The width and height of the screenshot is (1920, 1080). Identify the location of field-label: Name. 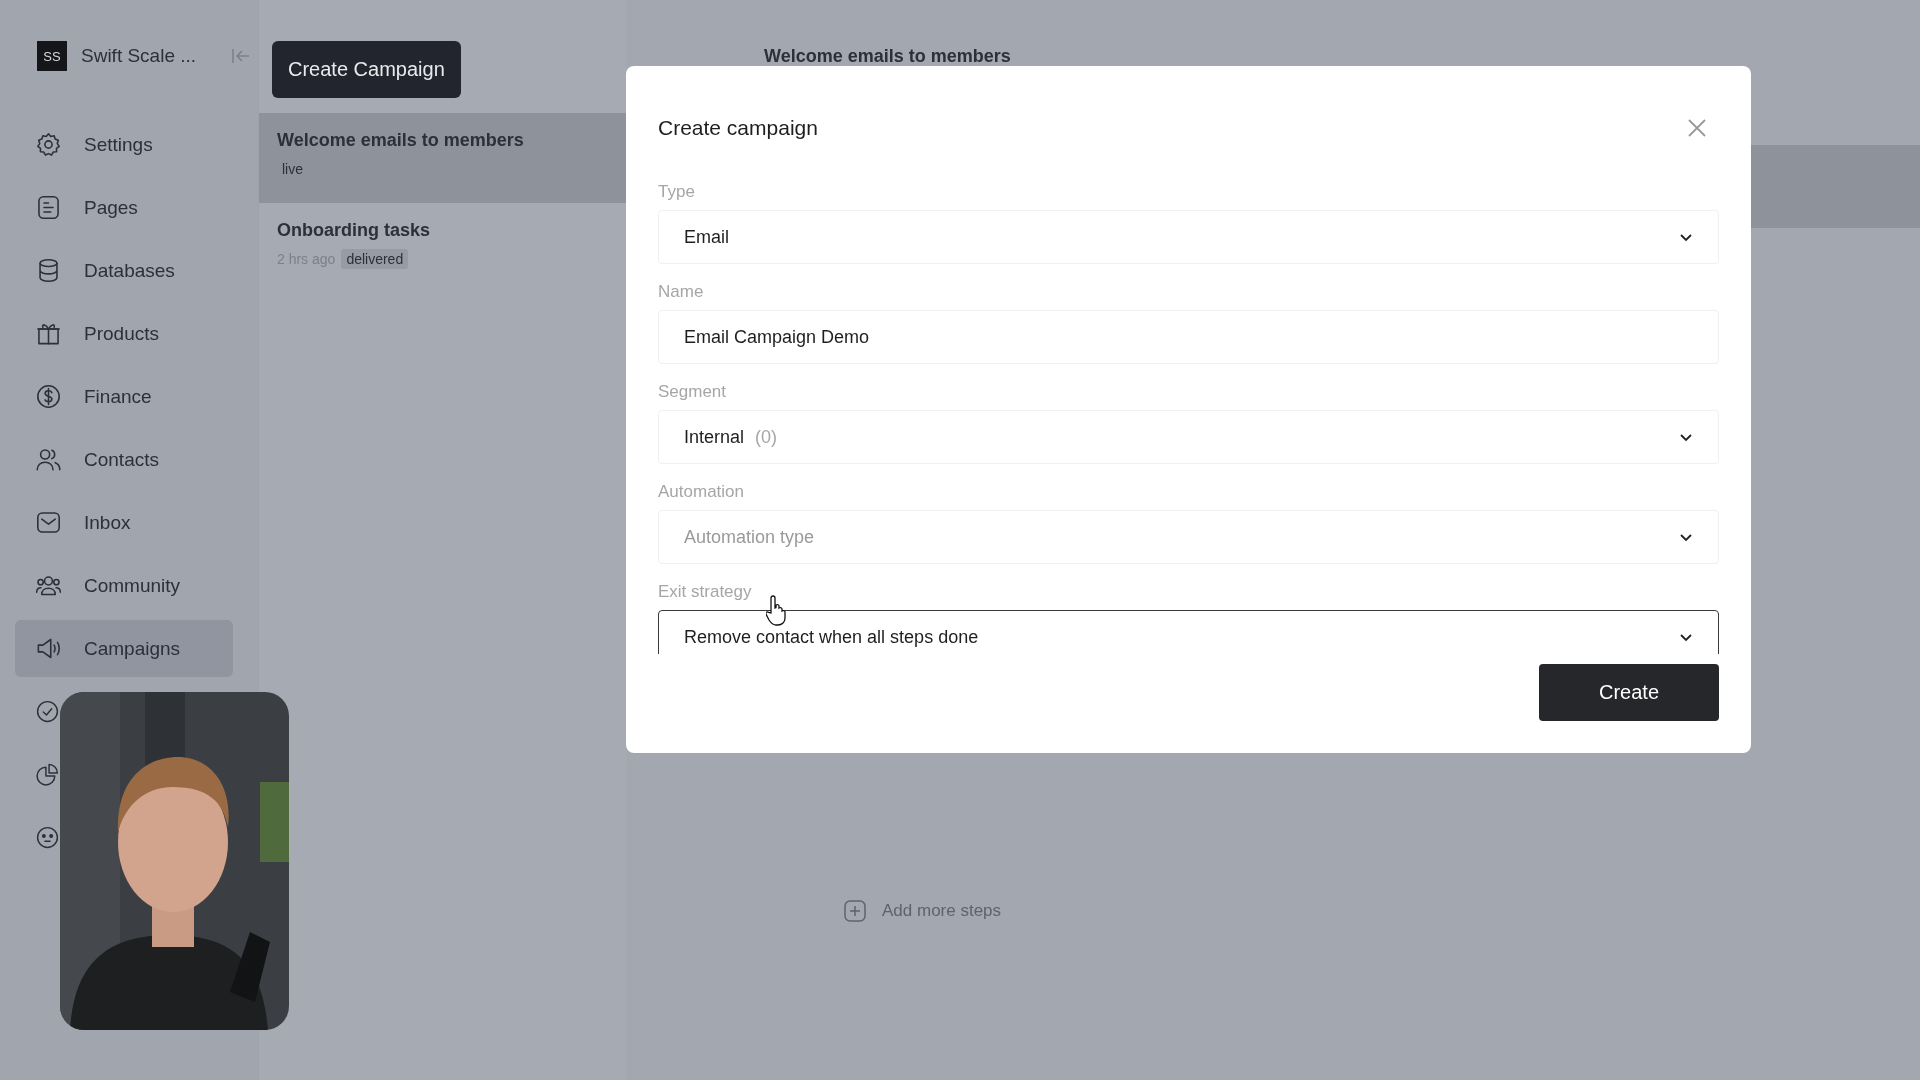
(681, 292).